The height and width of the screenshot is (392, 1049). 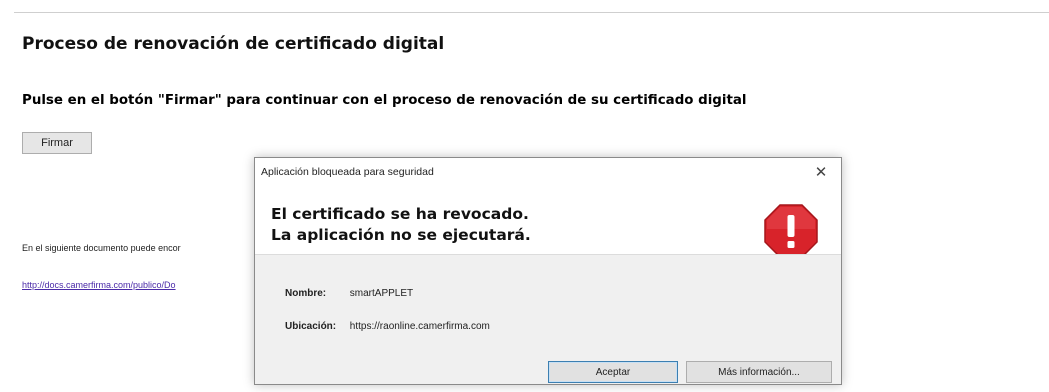 I want to click on name-value: smartAPPLET, so click(x=381, y=293).